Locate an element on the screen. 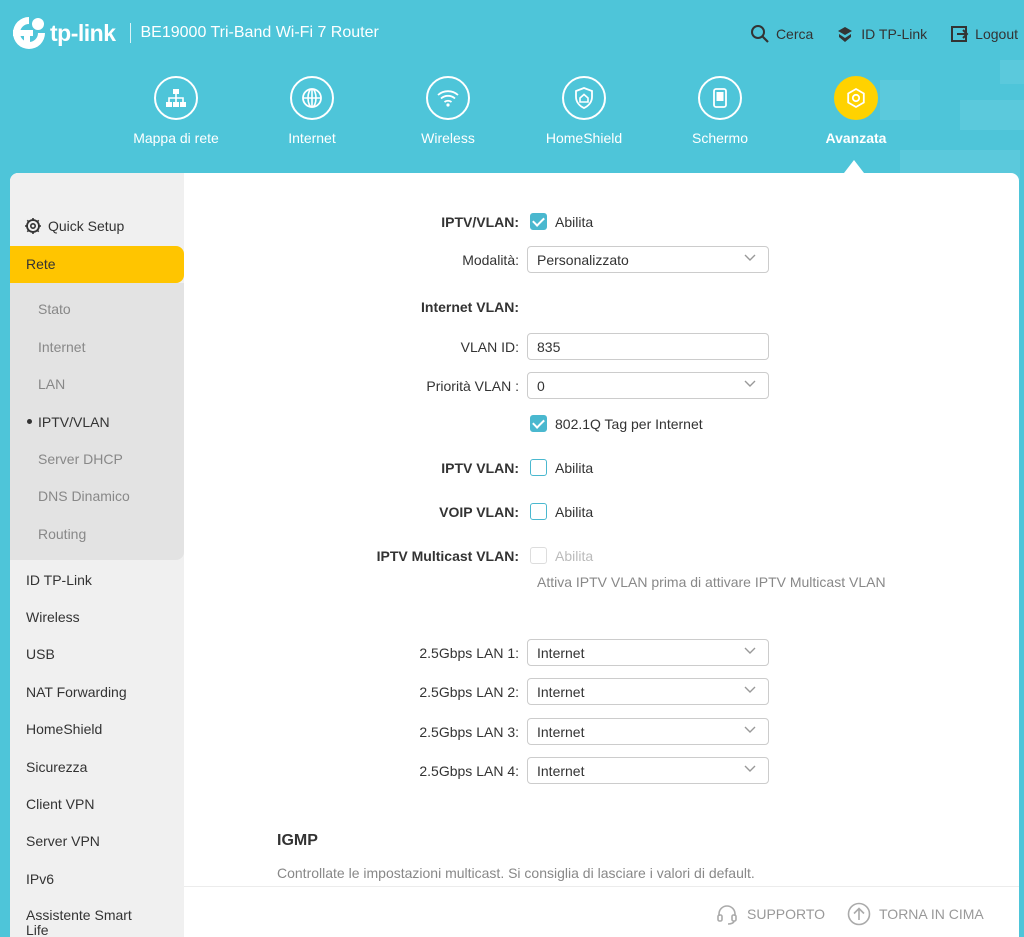  sidebar-subitem-internet: Internet is located at coordinates (61, 347).